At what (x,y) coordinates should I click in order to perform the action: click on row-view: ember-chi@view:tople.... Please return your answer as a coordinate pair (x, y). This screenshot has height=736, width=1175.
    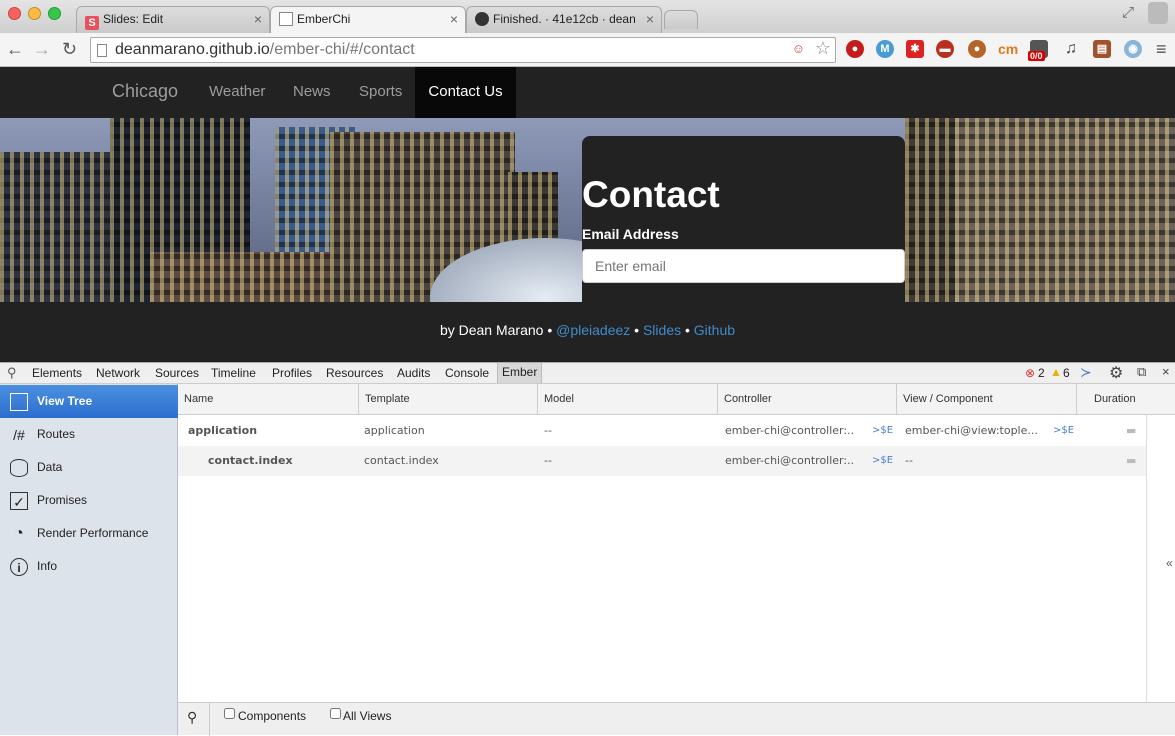
    Looking at the image, I should click on (971, 431).